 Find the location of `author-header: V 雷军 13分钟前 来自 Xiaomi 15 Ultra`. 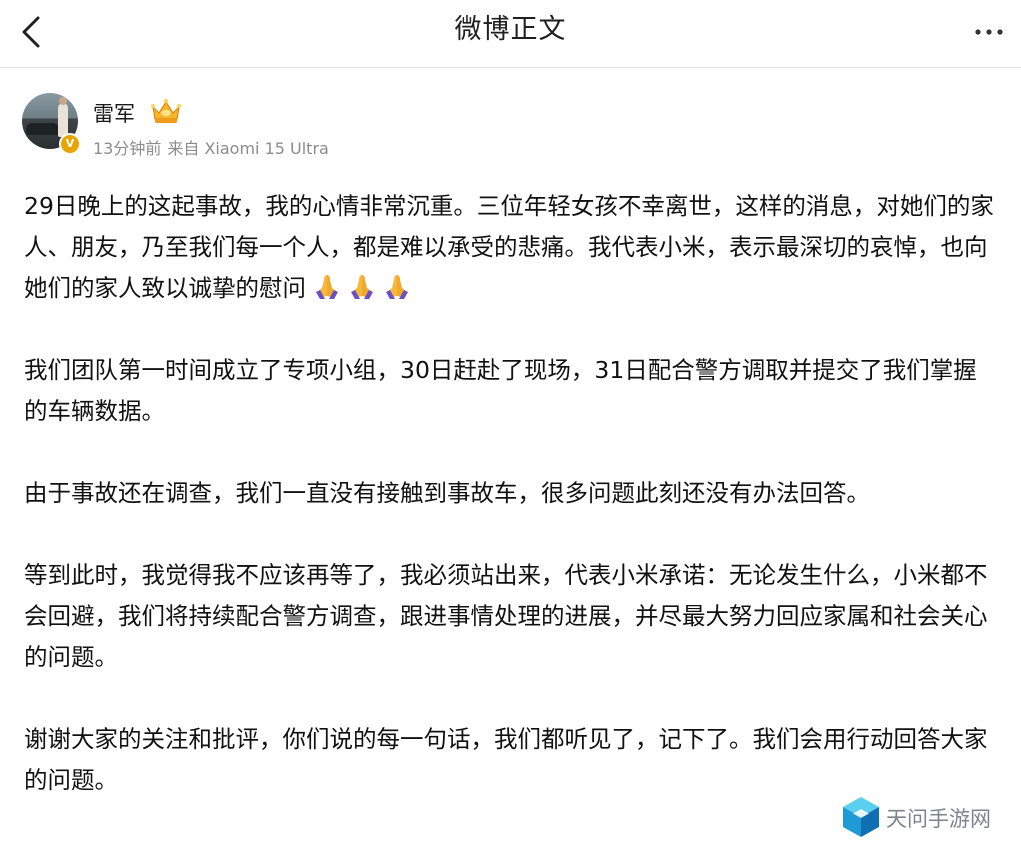

author-header: V 雷军 13分钟前 来自 Xiaomi 15 Ultra is located at coordinates (322, 126).